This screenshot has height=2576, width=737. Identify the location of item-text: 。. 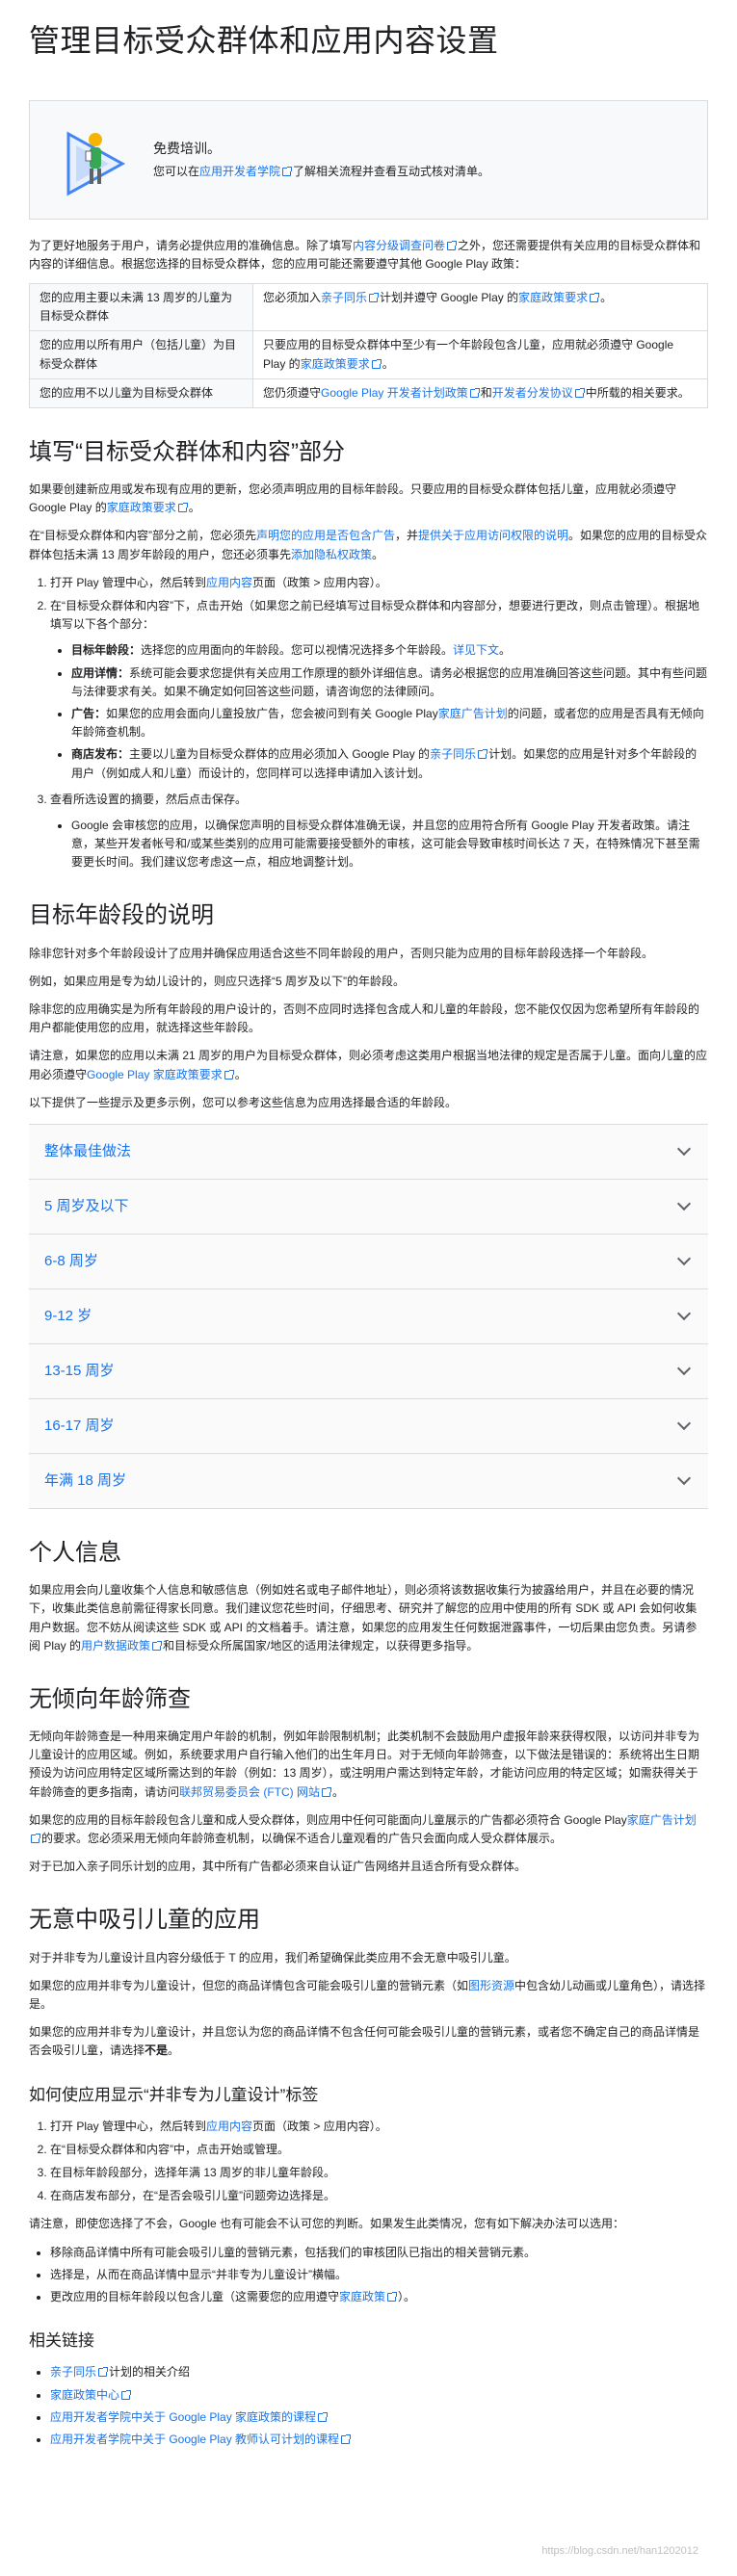
(506, 650).